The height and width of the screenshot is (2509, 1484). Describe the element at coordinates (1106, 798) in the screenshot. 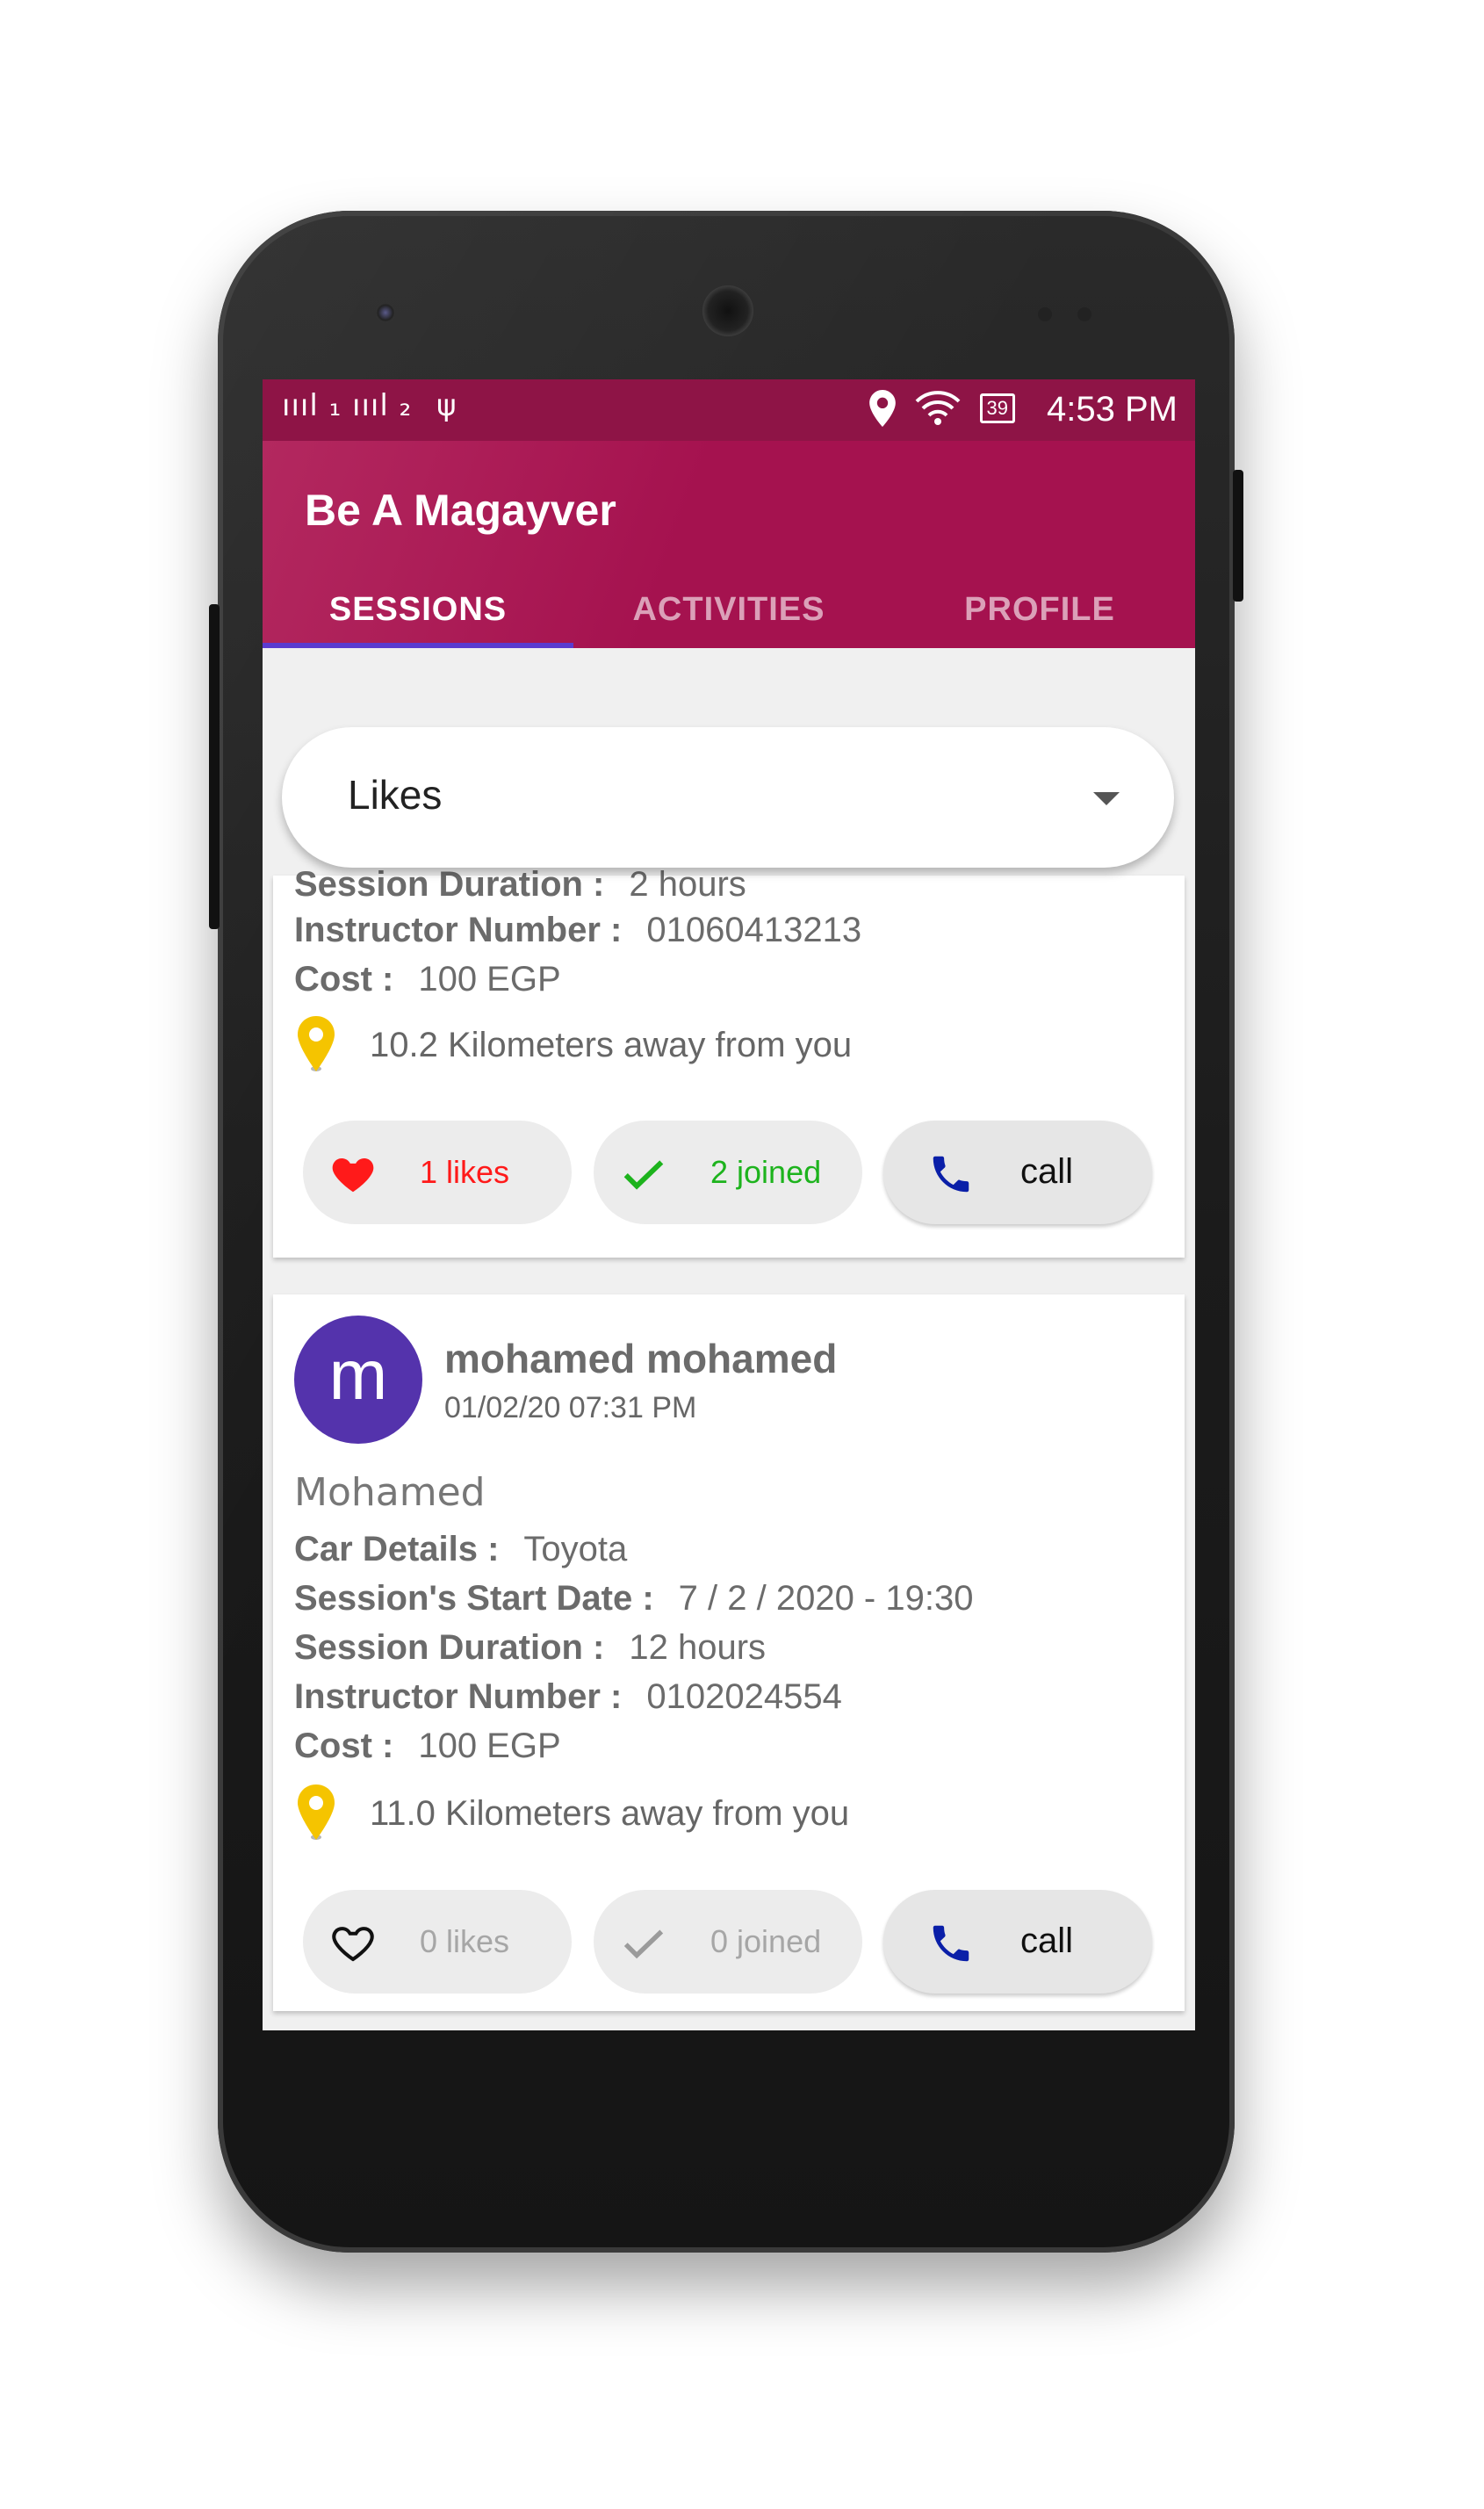

I see `dropdown-arrow-icon` at that location.